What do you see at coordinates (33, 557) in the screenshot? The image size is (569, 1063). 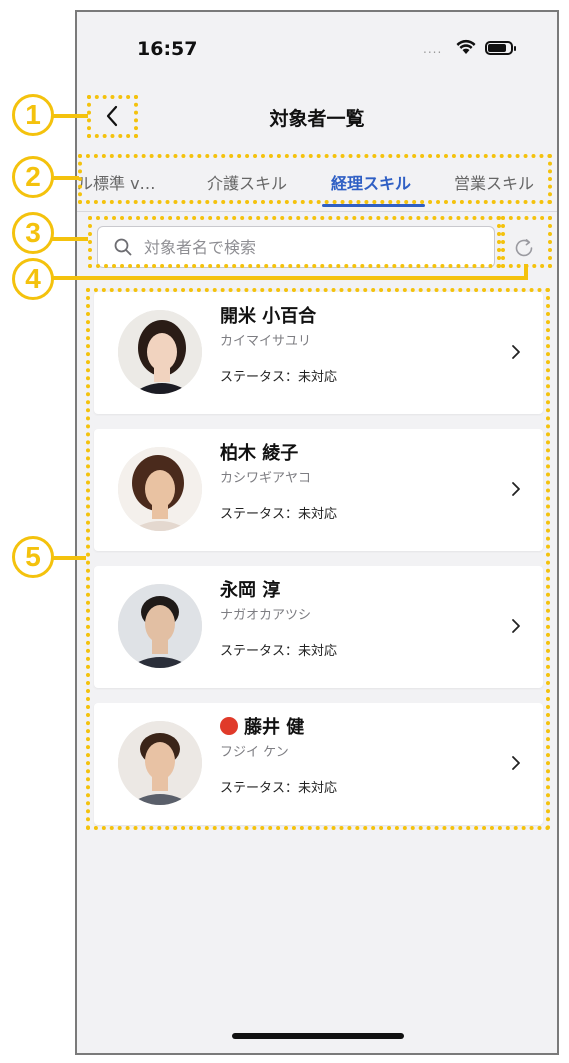 I see `annotation-marker-5: 5` at bounding box center [33, 557].